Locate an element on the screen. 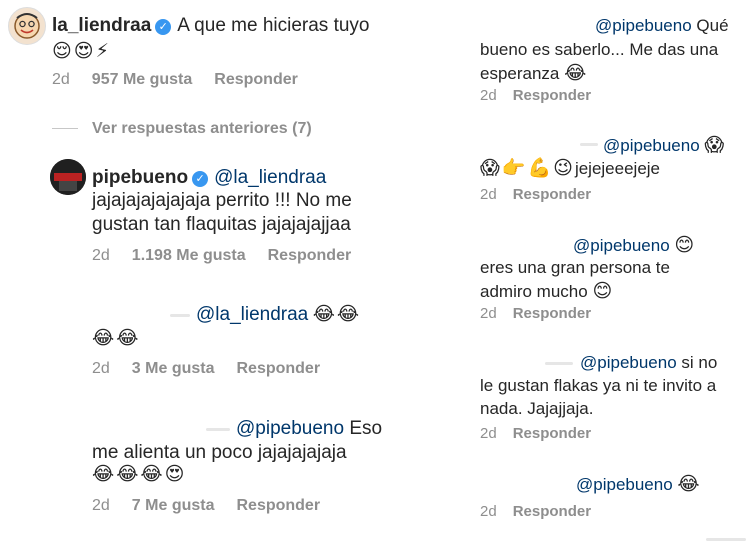 The height and width of the screenshot is (547, 750). reply-header-pipebueno: pipebueno ✓ @la_liendraa is located at coordinates (209, 177).